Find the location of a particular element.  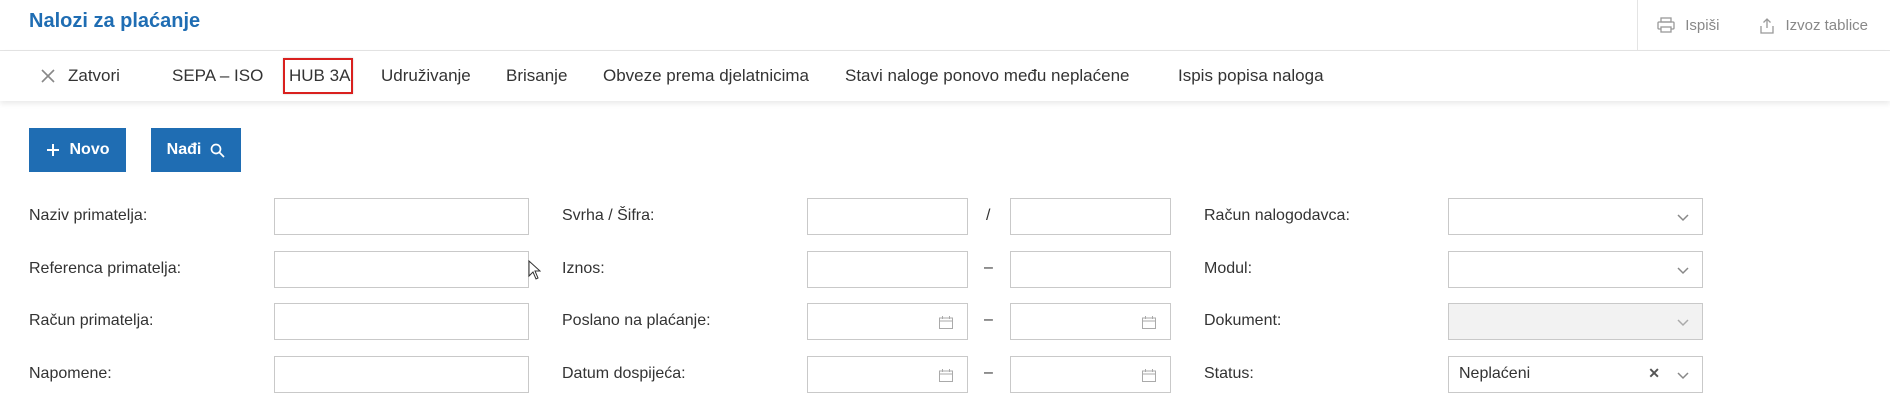

toolbar-item-brisanje: Brisanje is located at coordinates (536, 76).